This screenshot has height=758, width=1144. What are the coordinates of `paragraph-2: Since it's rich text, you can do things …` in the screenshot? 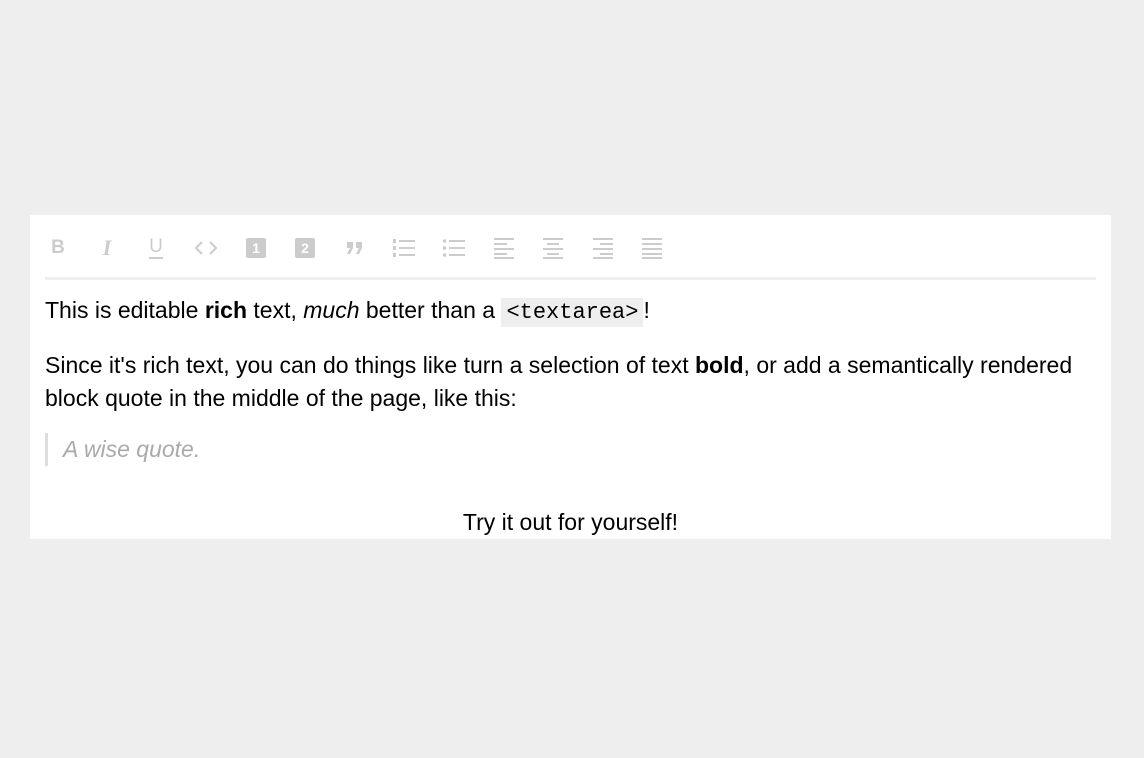 It's located at (570, 382).